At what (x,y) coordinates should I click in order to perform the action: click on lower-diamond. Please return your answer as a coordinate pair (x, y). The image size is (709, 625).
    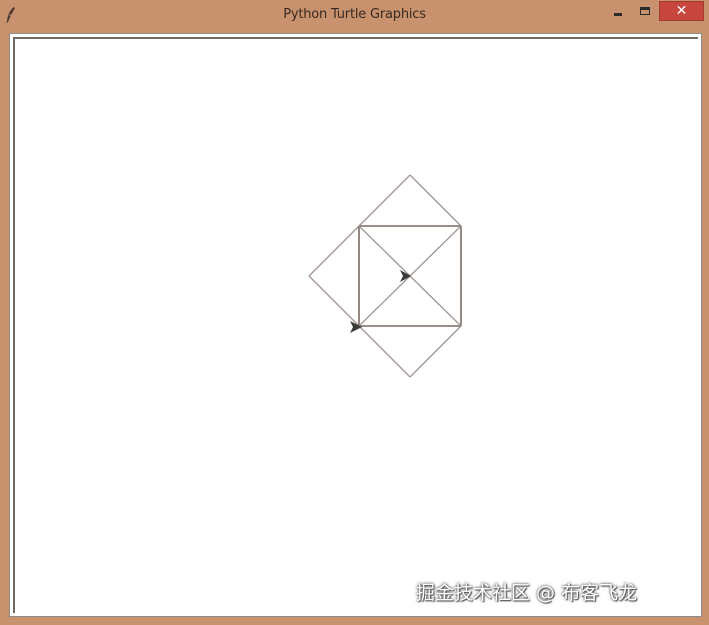
    Looking at the image, I should click on (410, 351).